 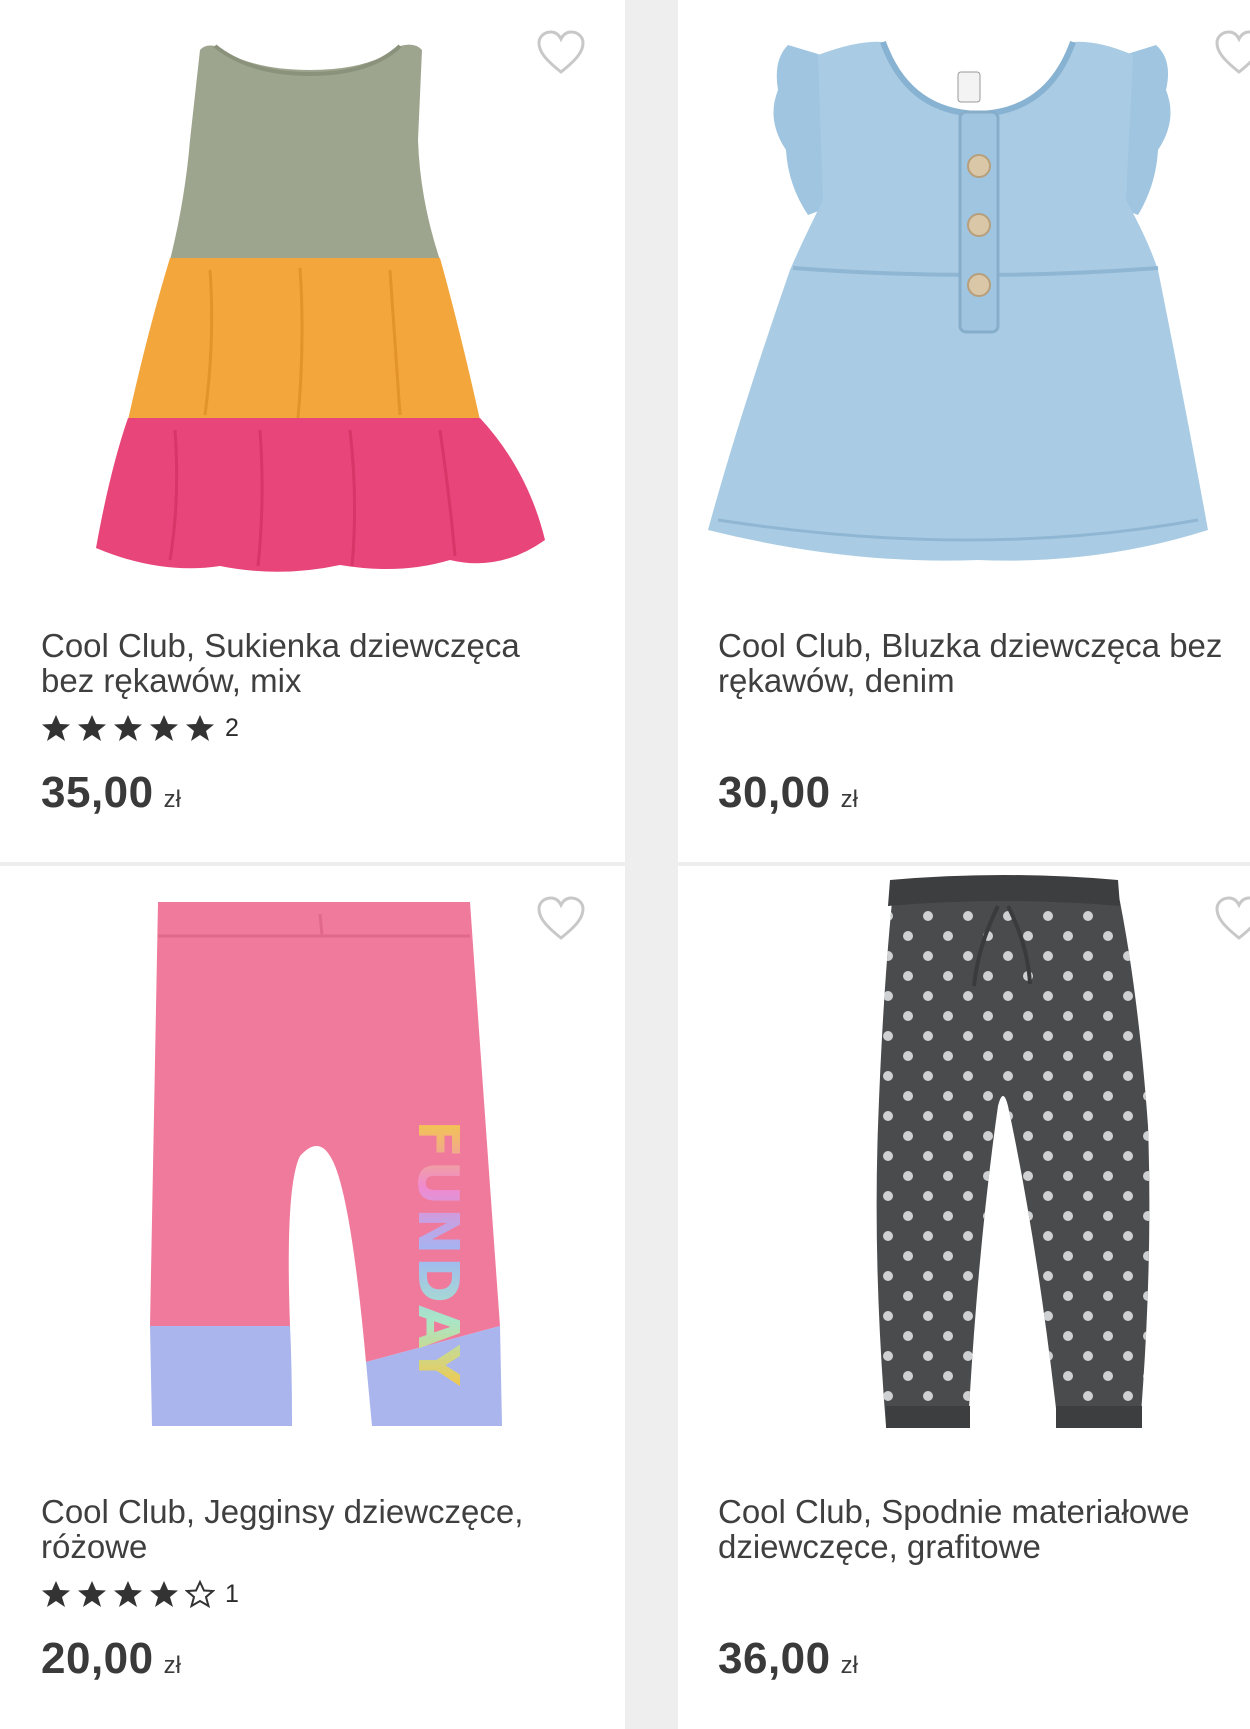 I want to click on rating-count: 2, so click(x=232, y=727).